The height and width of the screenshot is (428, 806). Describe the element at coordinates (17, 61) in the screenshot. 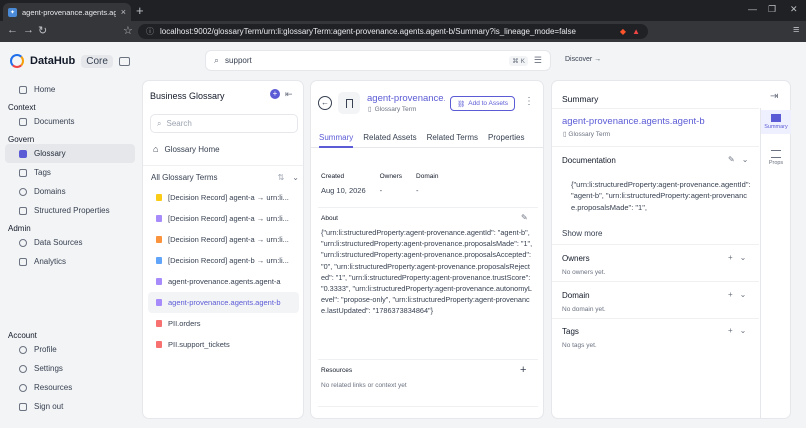

I see `datahub-logo-icon` at that location.